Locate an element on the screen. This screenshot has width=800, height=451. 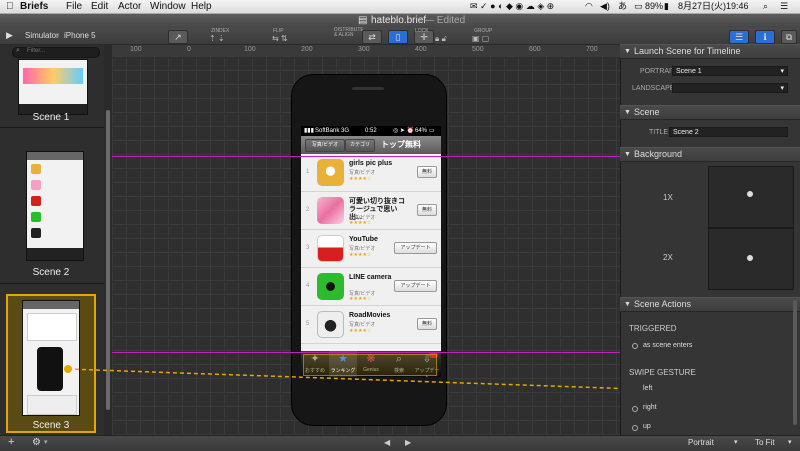
link-start-handle is located at coordinates (68, 369).